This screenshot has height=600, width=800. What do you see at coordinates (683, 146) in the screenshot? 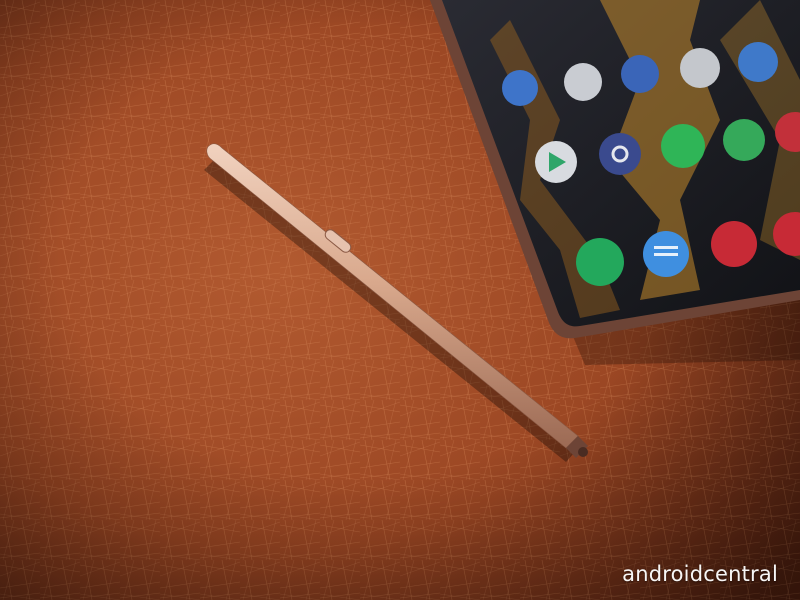
I see `whatsapp-icon` at bounding box center [683, 146].